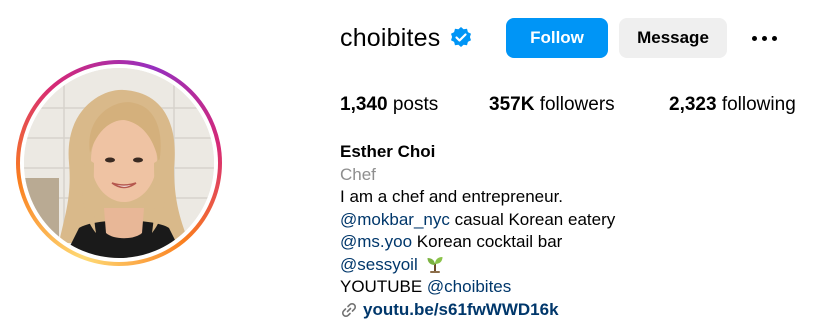  What do you see at coordinates (349, 309) in the screenshot?
I see `link-icon` at bounding box center [349, 309].